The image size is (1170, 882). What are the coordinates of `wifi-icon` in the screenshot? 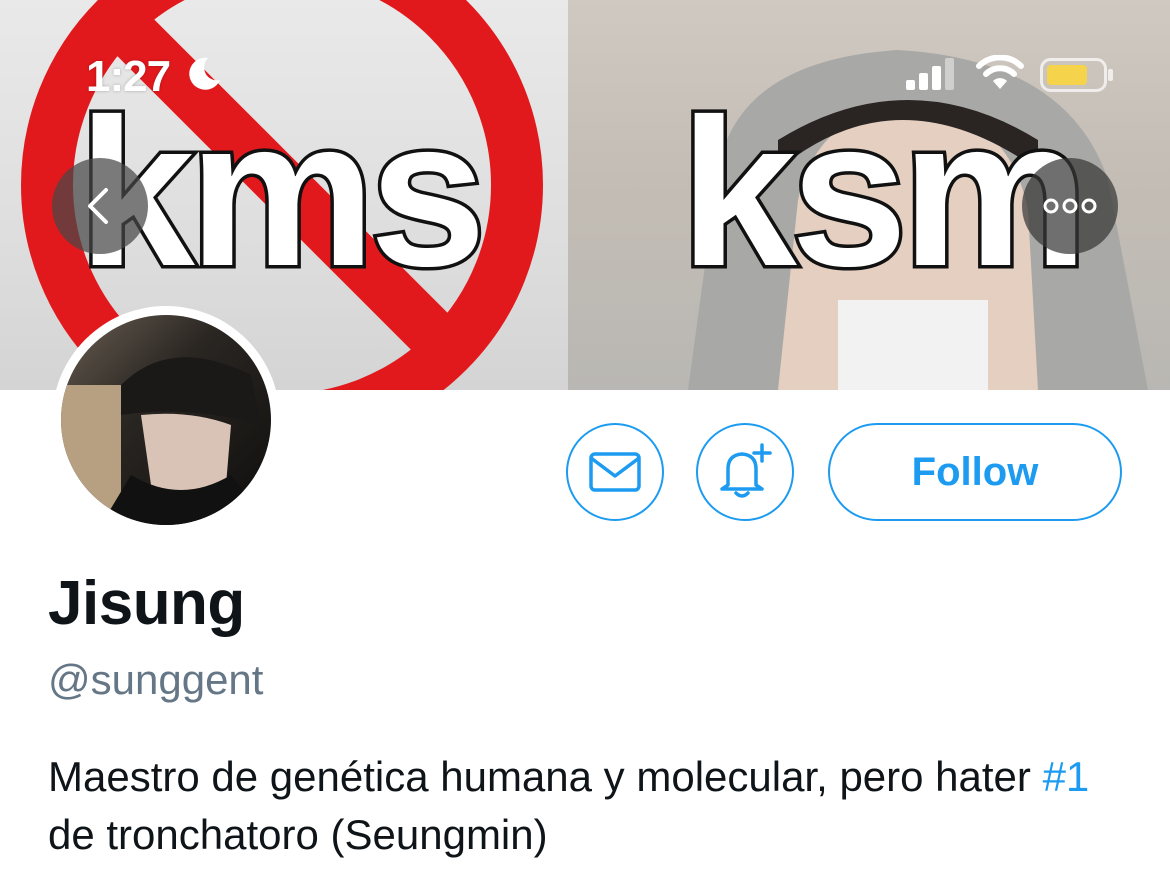 It's located at (1000, 72).